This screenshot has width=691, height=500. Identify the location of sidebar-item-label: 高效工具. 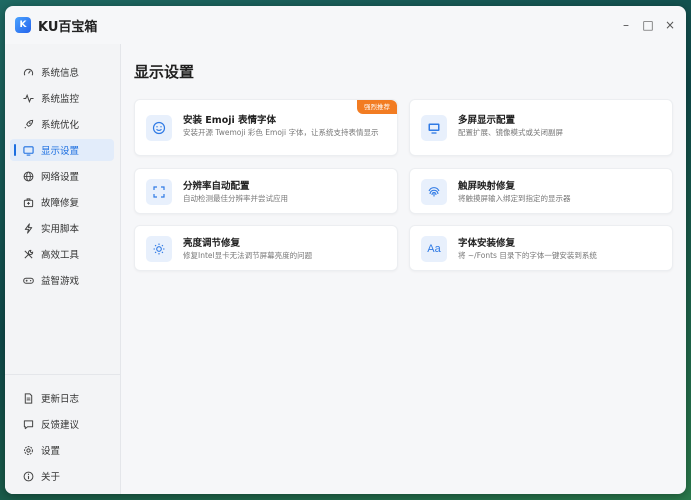
(60, 255).